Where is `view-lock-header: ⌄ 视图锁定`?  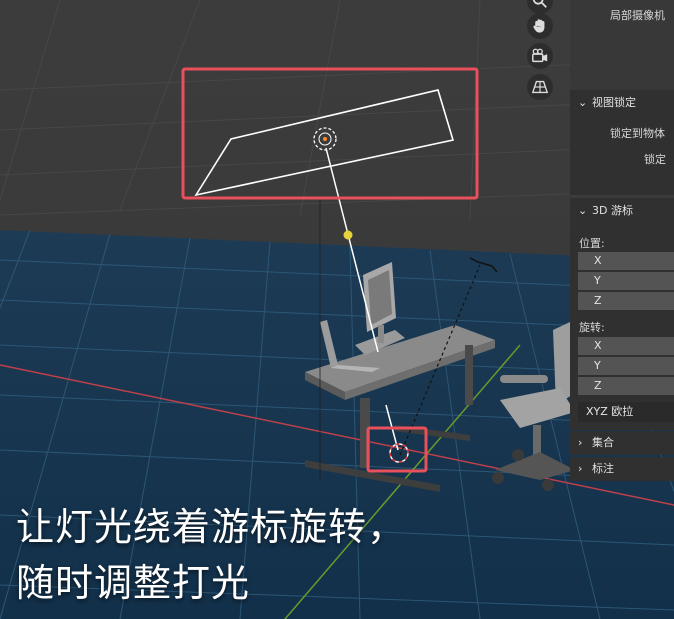 view-lock-header: ⌄ 视图锁定 is located at coordinates (622, 103).